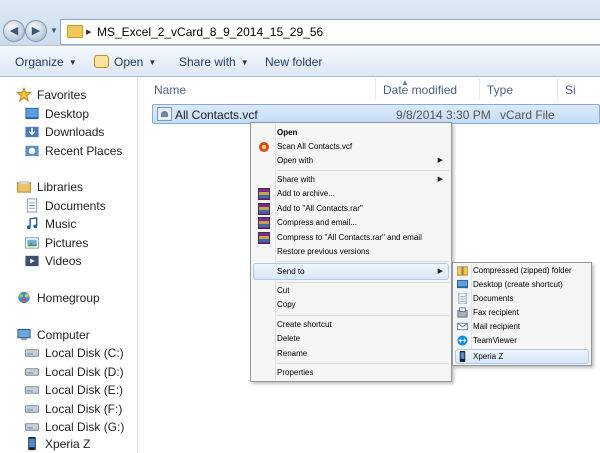 The height and width of the screenshot is (453, 600). Describe the element at coordinates (351, 133) in the screenshot. I see `menu-item-open: Open` at that location.